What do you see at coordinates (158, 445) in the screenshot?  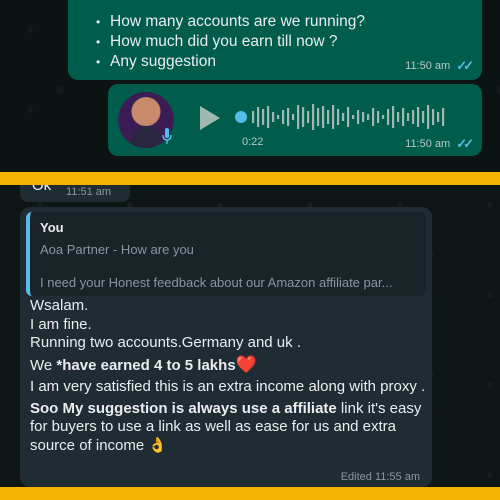 I see `ok-hand-emoji: 👌` at bounding box center [158, 445].